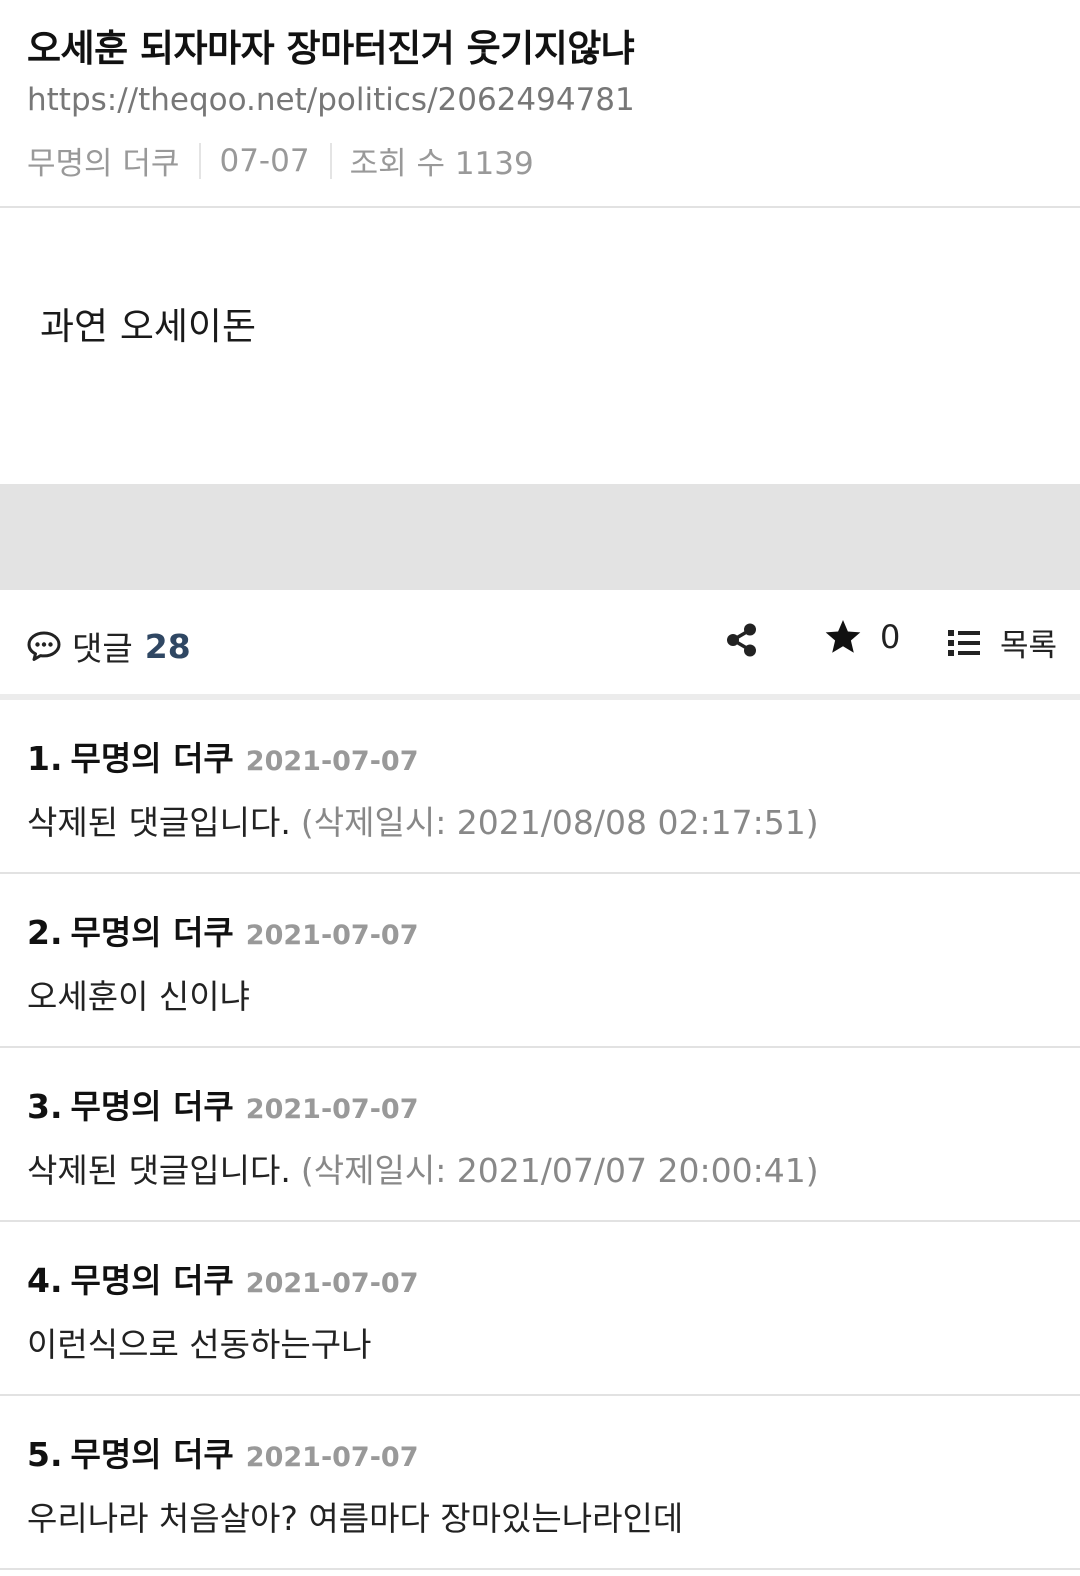 Image resolution: width=1080 pixels, height=1576 pixels. I want to click on comment-number: 5., so click(45, 1454).